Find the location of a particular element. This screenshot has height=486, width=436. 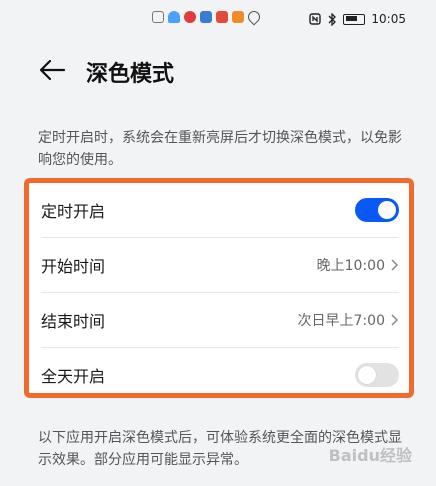

start-time-label: 开始时间 is located at coordinates (73, 266).